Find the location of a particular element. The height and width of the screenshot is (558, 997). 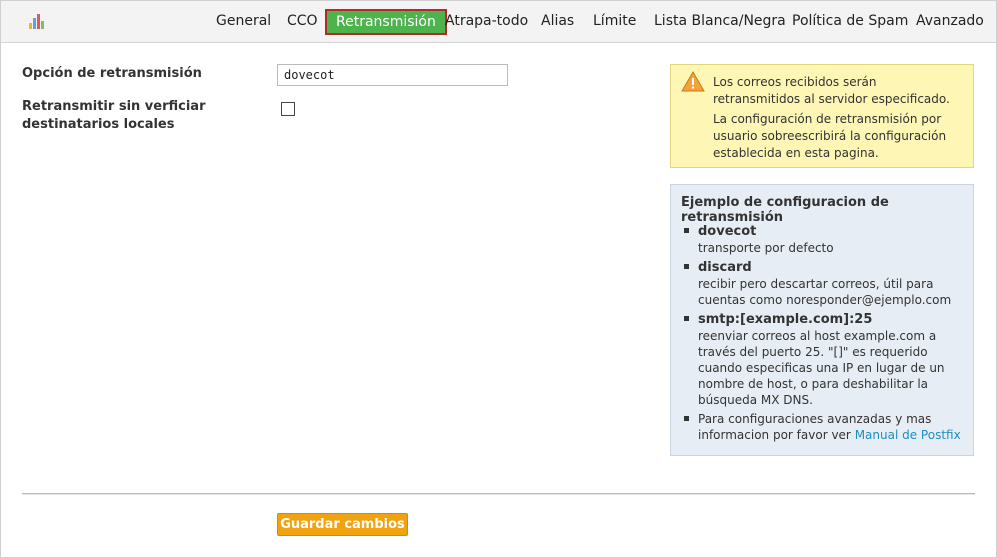

list-item: dovecot transporte por defecto is located at coordinates (823, 239).